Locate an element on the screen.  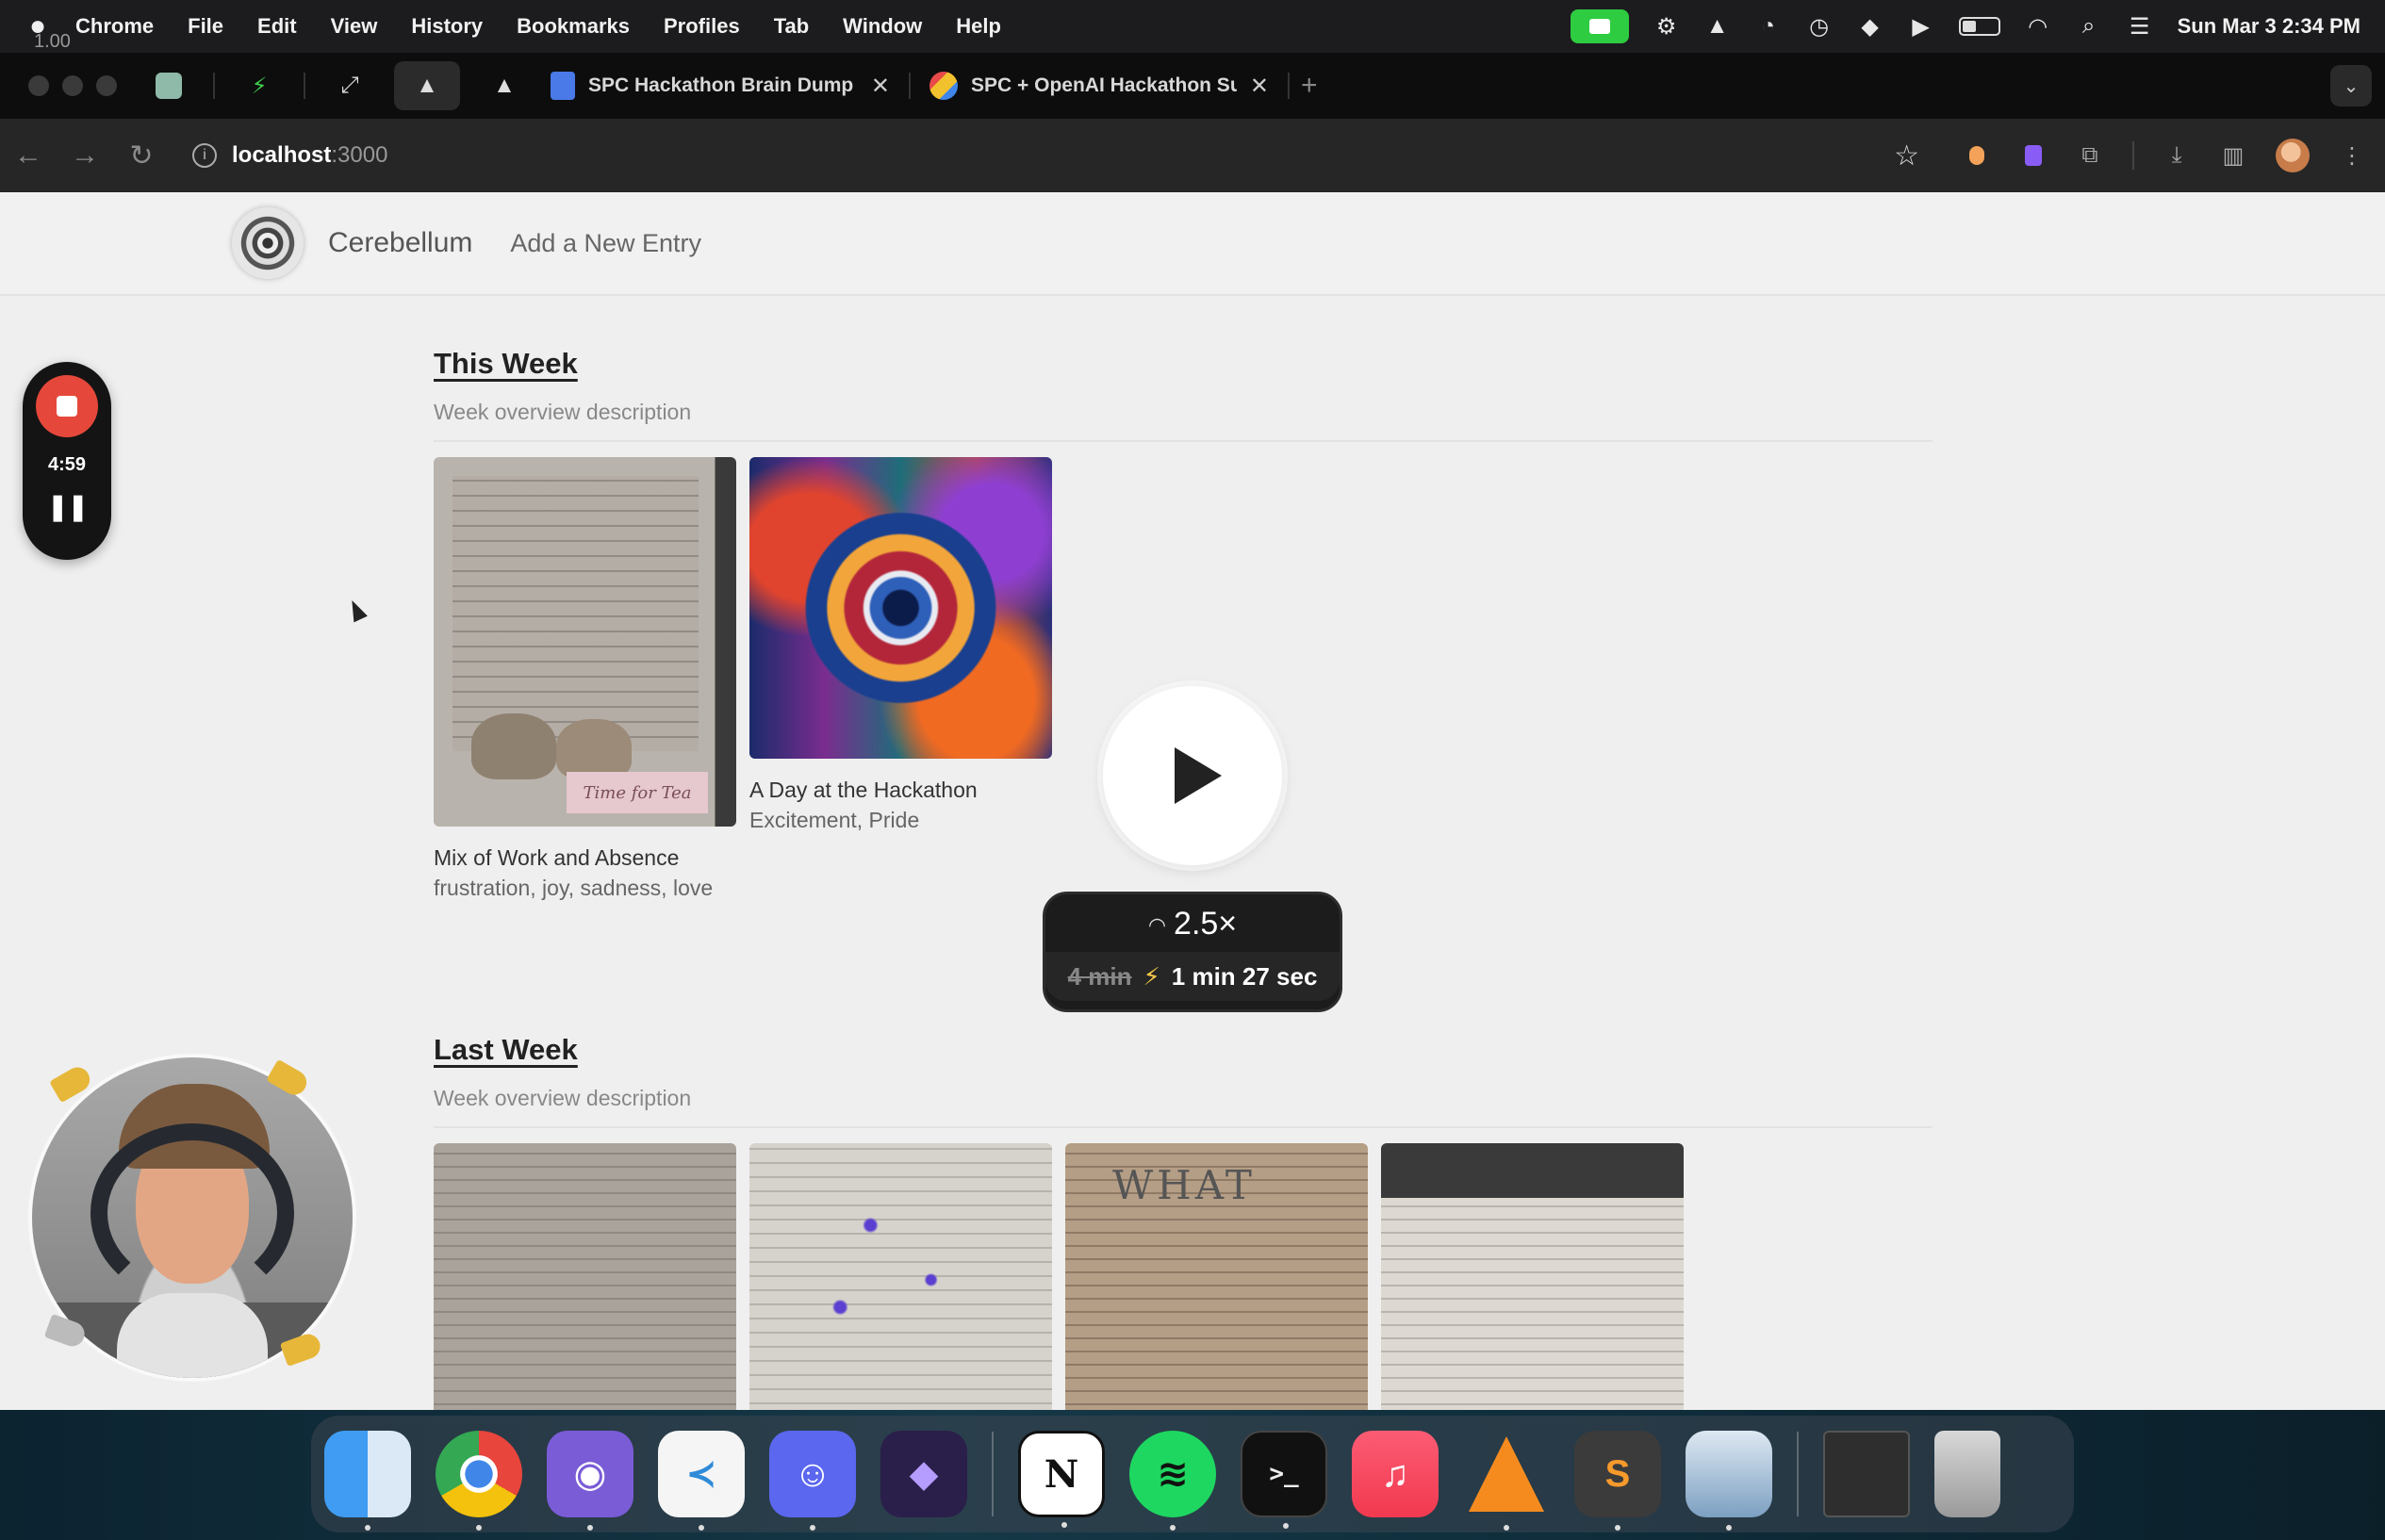
entry-image-abstract is located at coordinates (900, 608).